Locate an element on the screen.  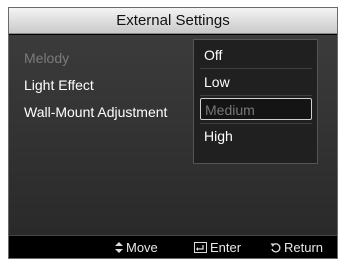
menu-item-label: Wall-Mount Adjustment is located at coordinates (96, 112).